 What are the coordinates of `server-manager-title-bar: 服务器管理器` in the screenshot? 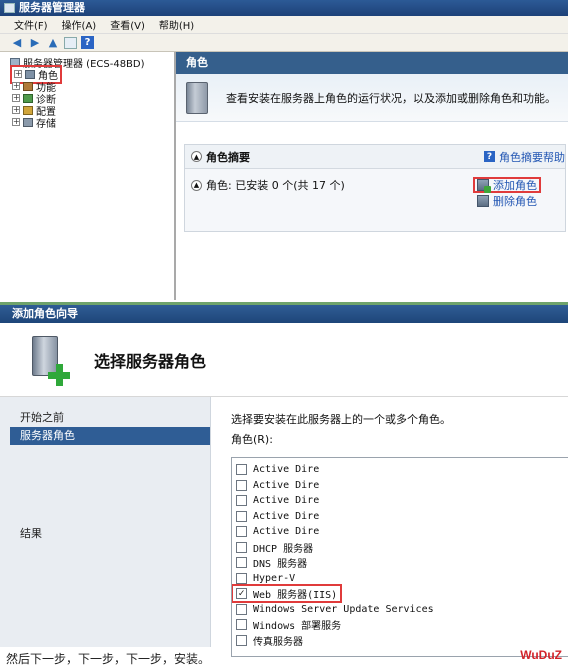 It's located at (284, 8).